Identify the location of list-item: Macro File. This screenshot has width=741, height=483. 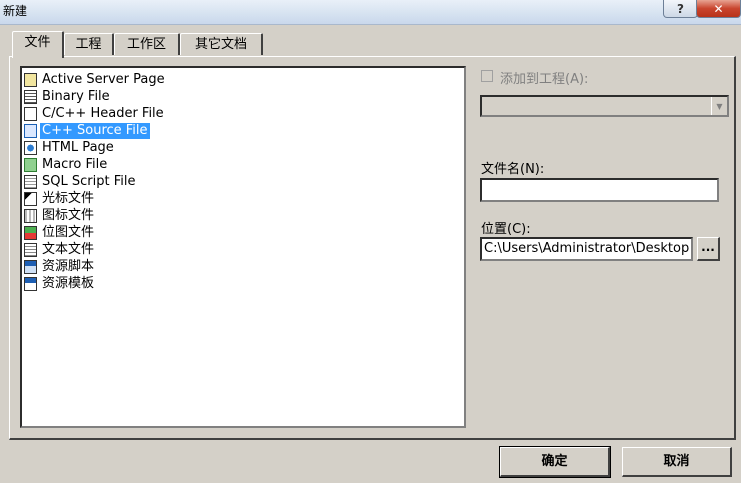
(66, 165).